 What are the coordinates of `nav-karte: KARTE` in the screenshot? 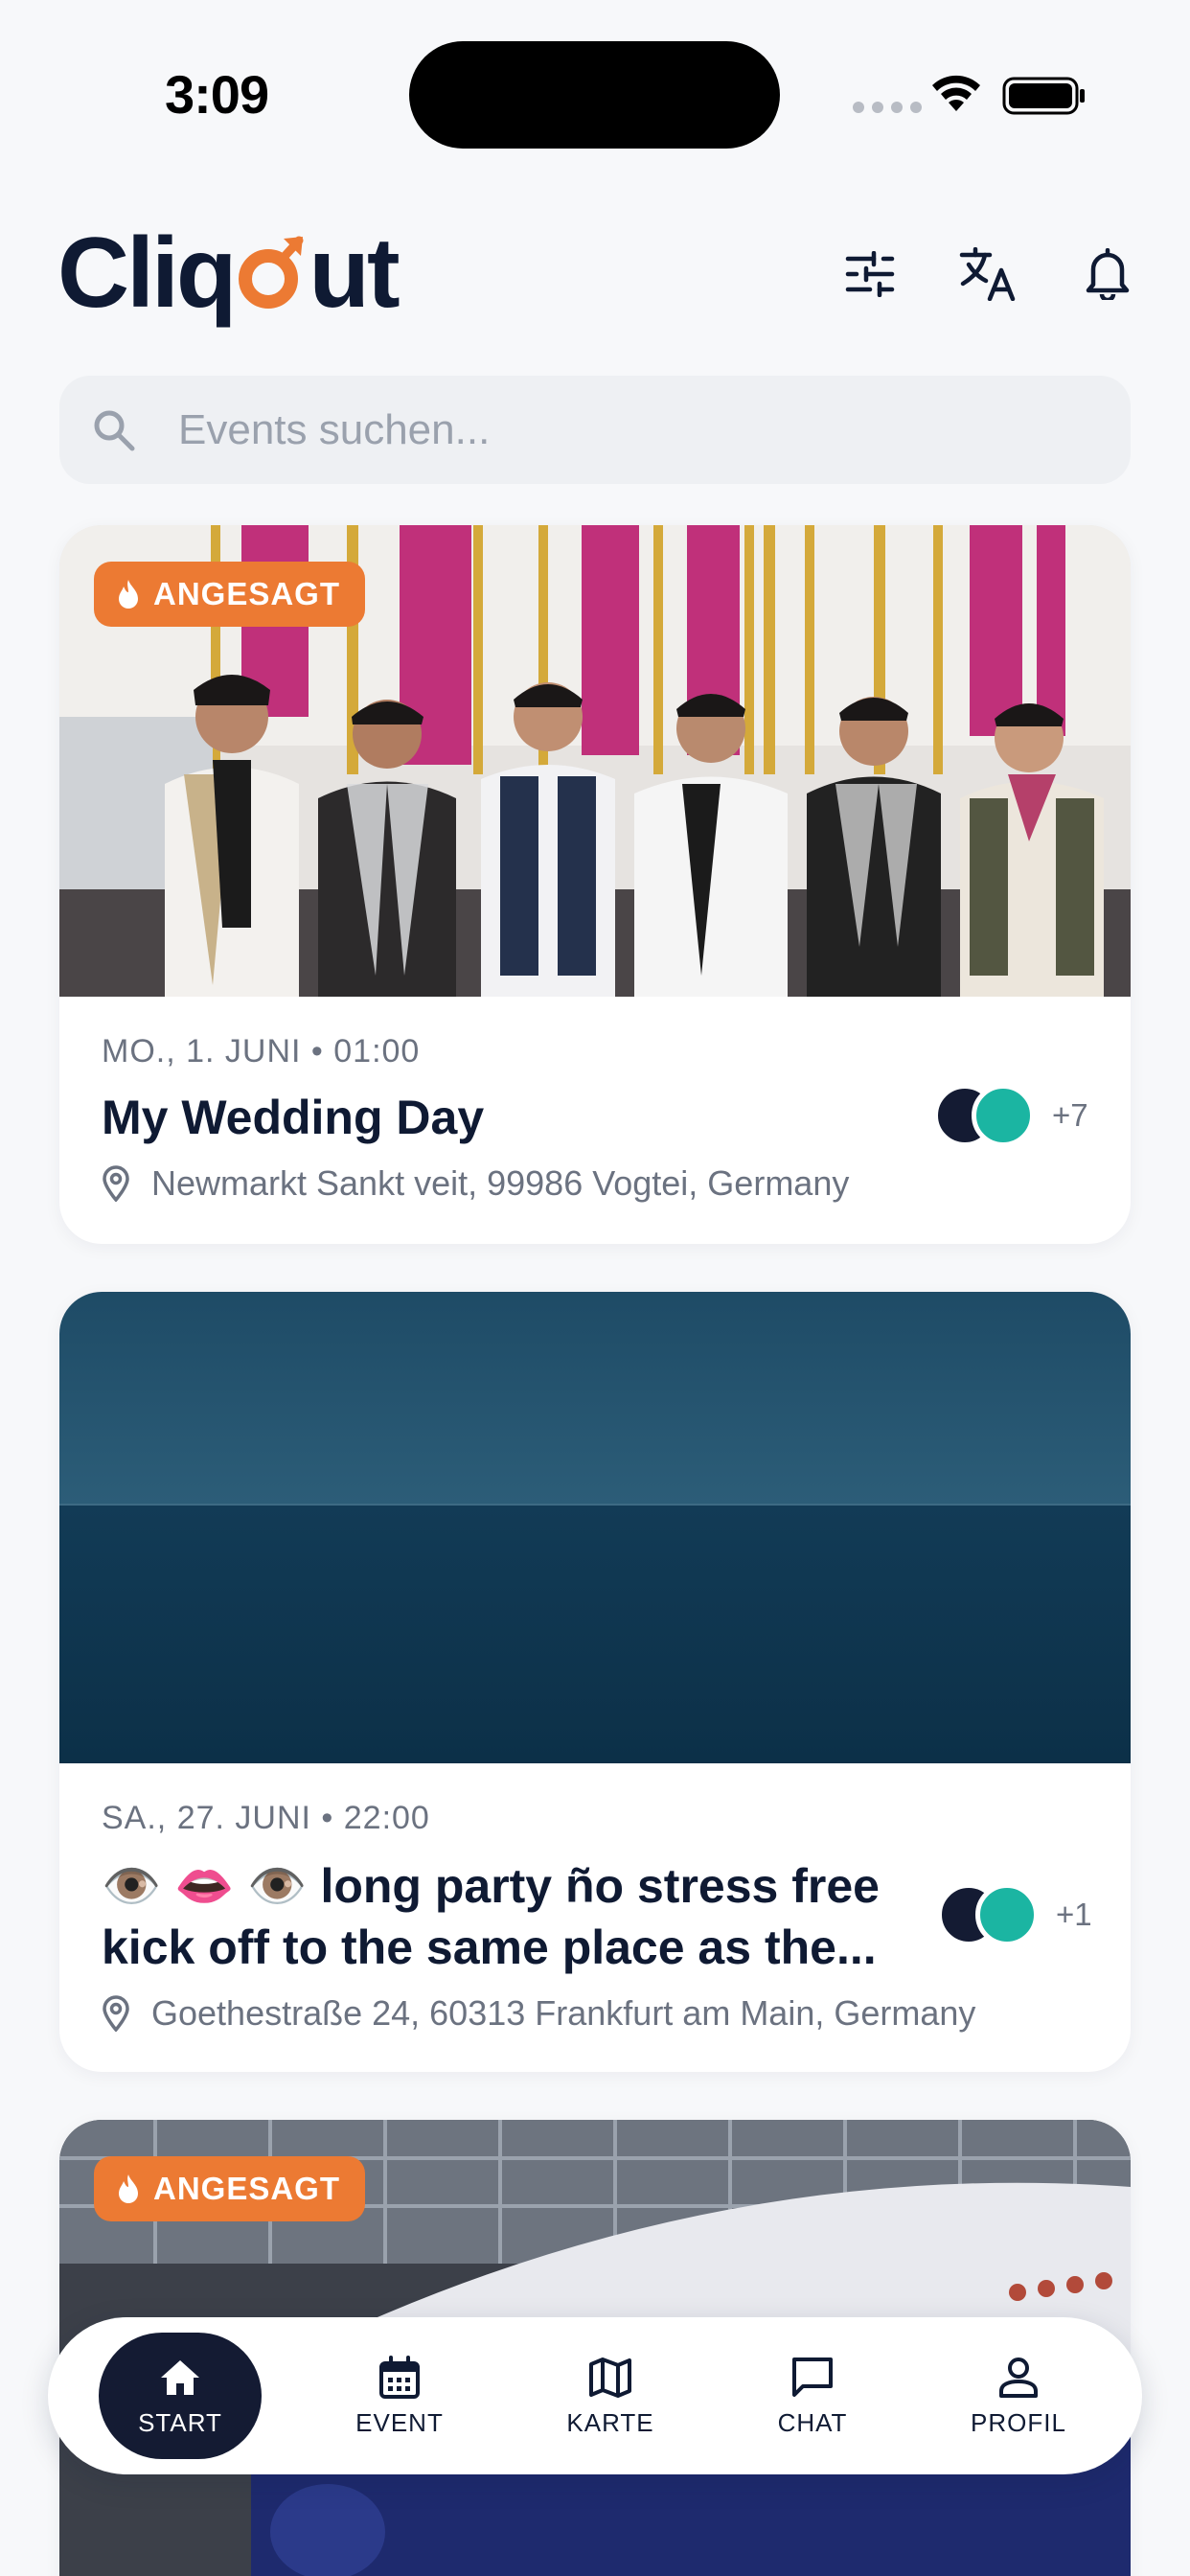 It's located at (610, 2396).